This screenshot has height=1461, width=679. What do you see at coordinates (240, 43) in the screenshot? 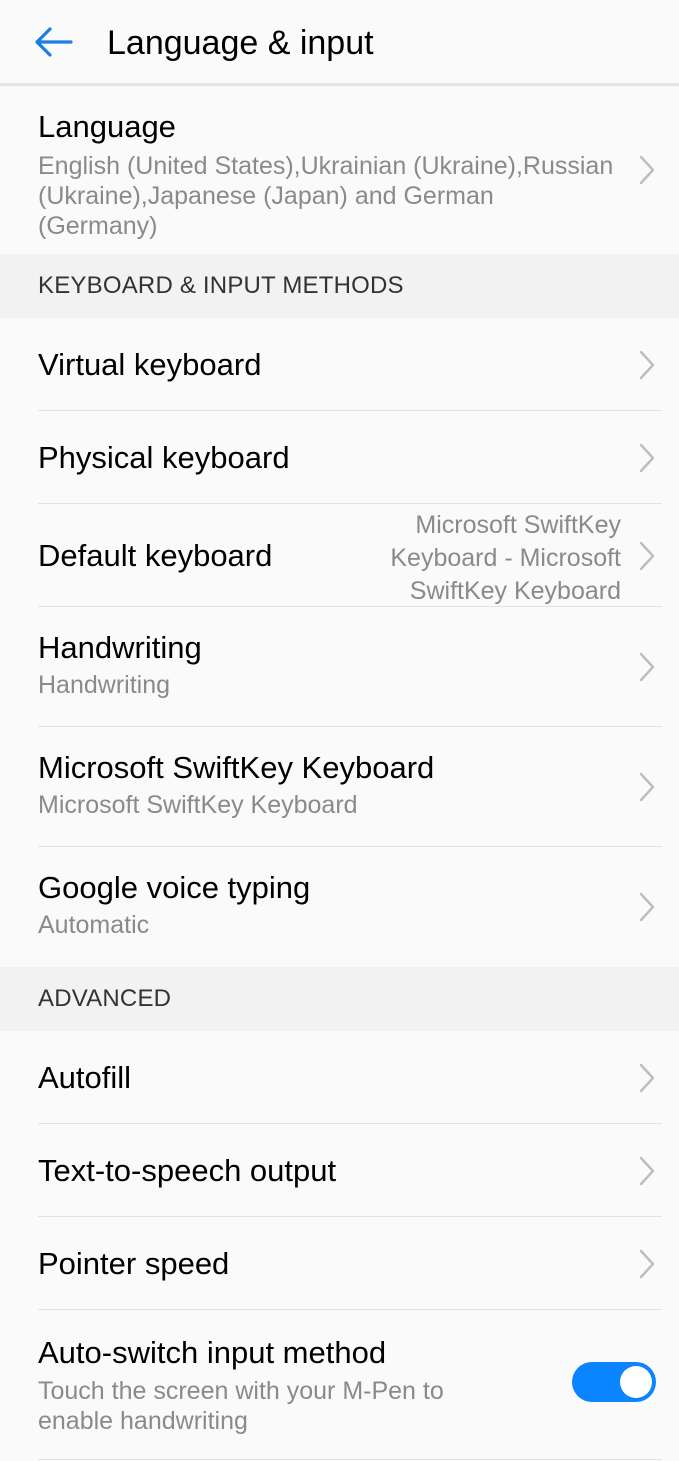
I see `page-title: Language & input` at bounding box center [240, 43].